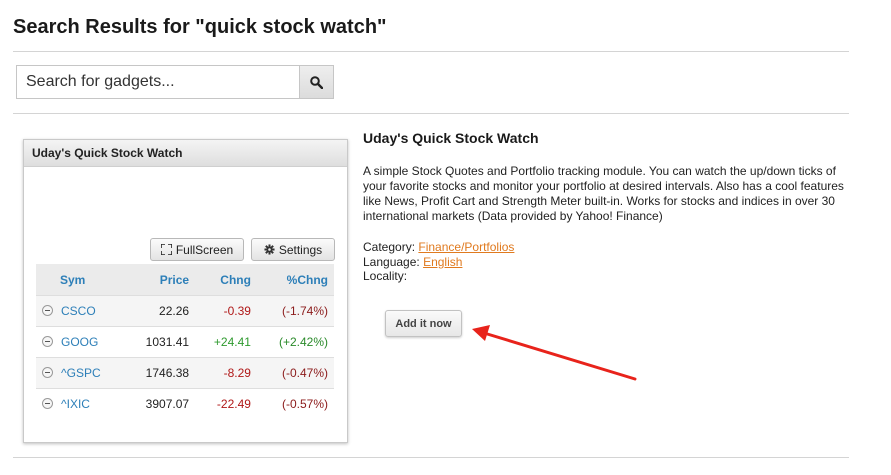 The height and width of the screenshot is (475, 891). I want to click on change-cell: -0.39, so click(226, 311).